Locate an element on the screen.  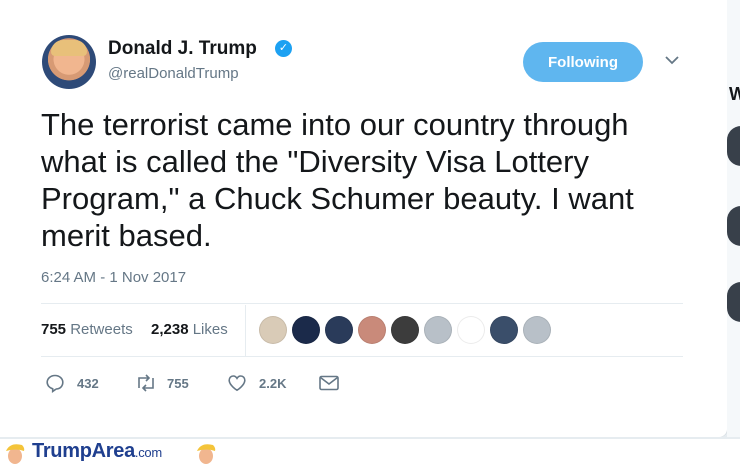
retweet-action: 755 is located at coordinates (170, 383).